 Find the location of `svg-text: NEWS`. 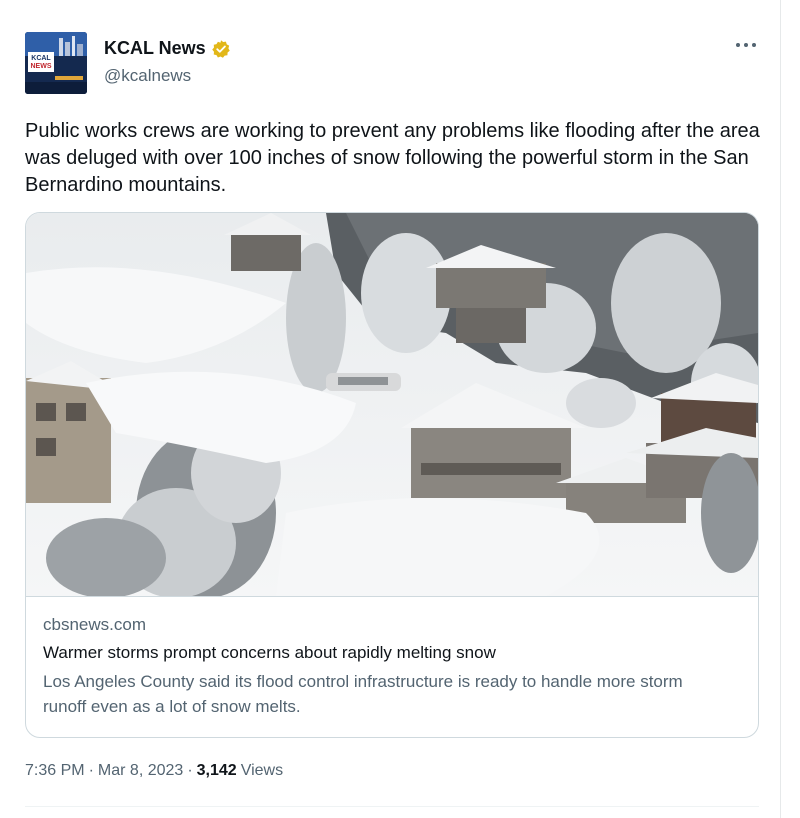

svg-text: NEWS is located at coordinates (41, 66).